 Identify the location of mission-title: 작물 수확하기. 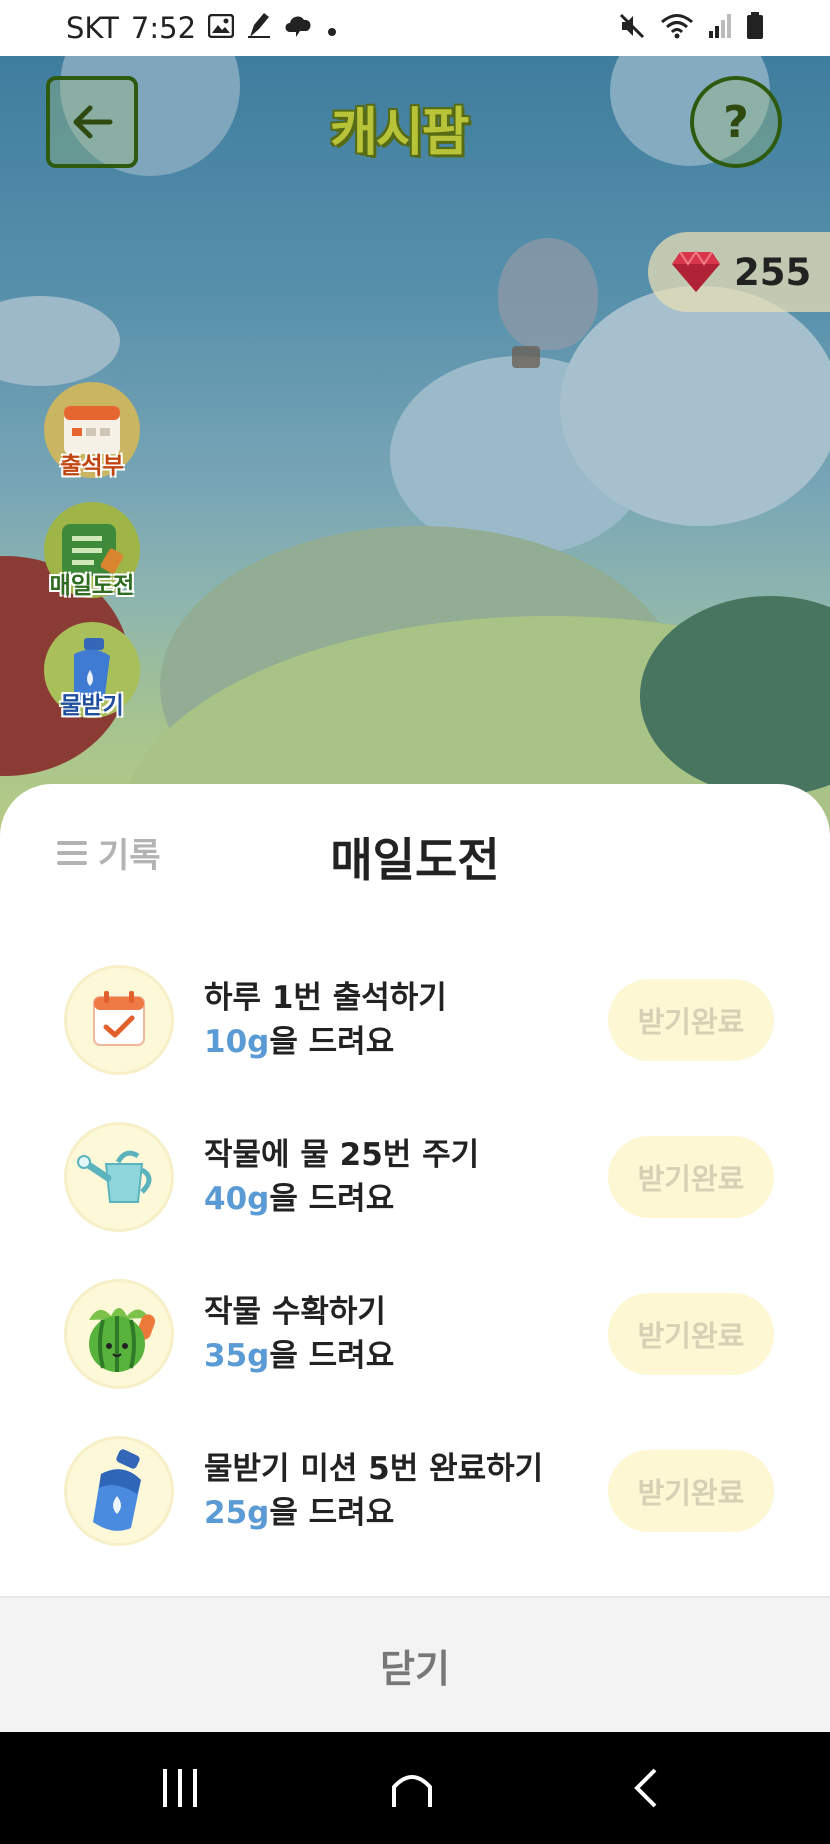
(295, 1312).